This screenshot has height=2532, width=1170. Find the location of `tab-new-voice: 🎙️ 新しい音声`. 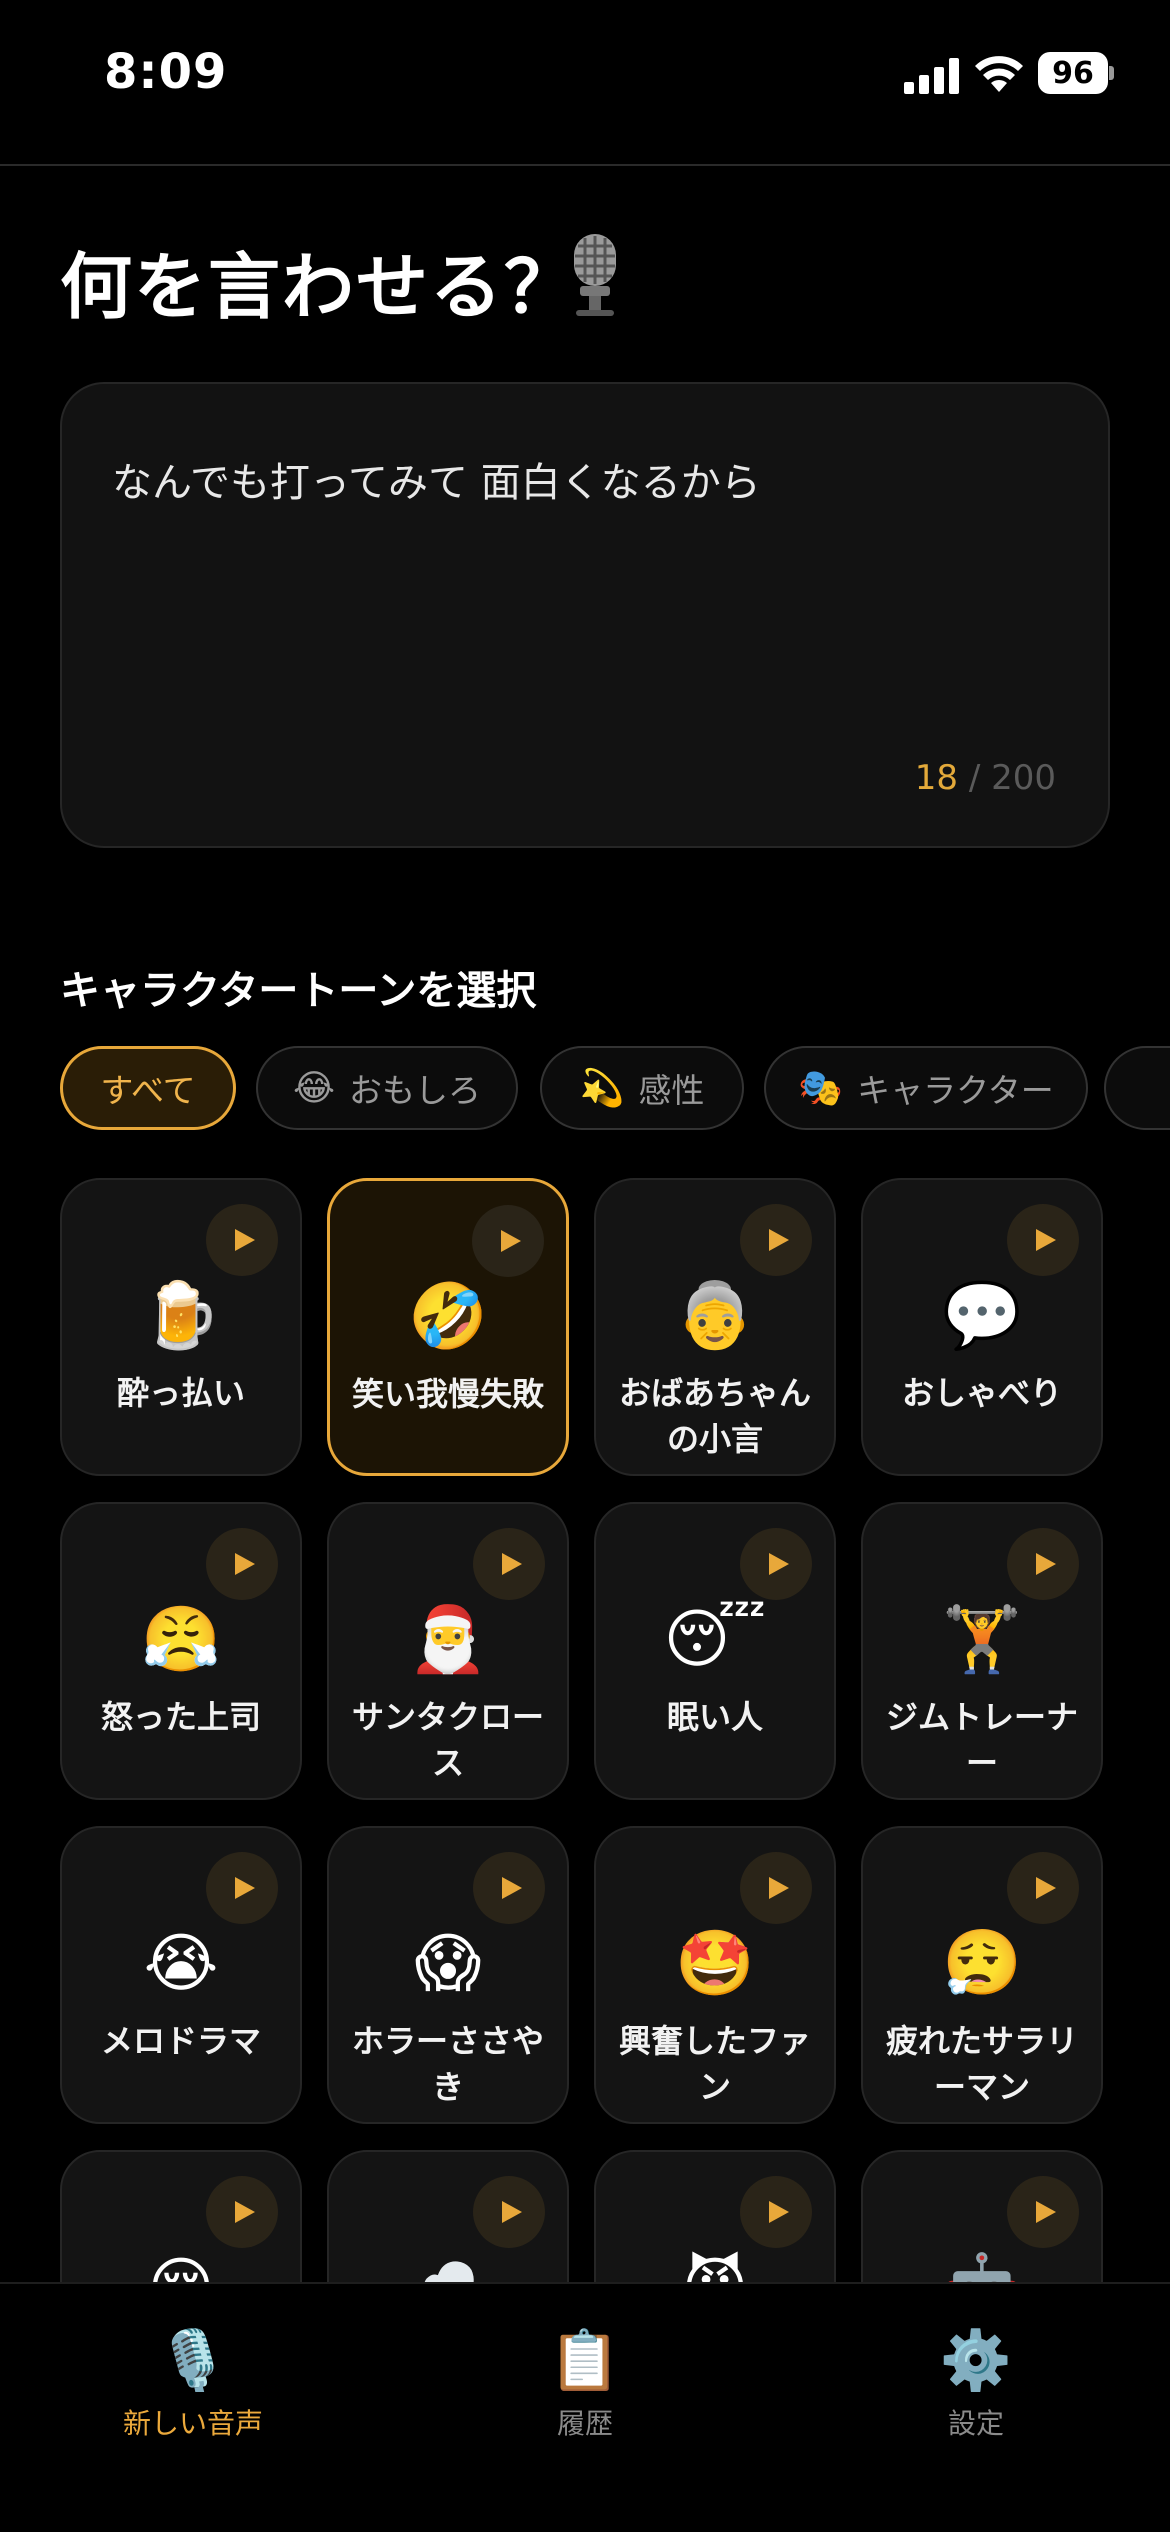

tab-new-voice: 🎙️ 新しい音声 is located at coordinates (193, 2384).